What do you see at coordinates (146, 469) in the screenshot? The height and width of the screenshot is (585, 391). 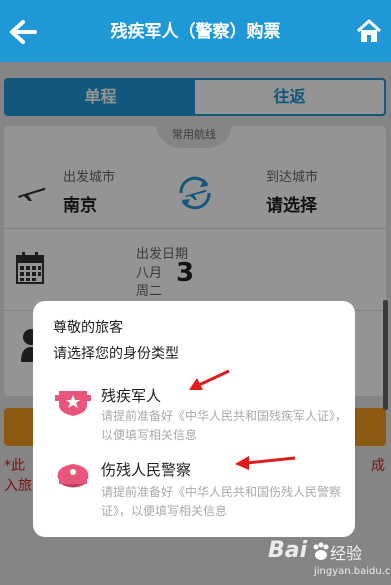 I see `option-disabled-police: 伤残人民警察` at bounding box center [146, 469].